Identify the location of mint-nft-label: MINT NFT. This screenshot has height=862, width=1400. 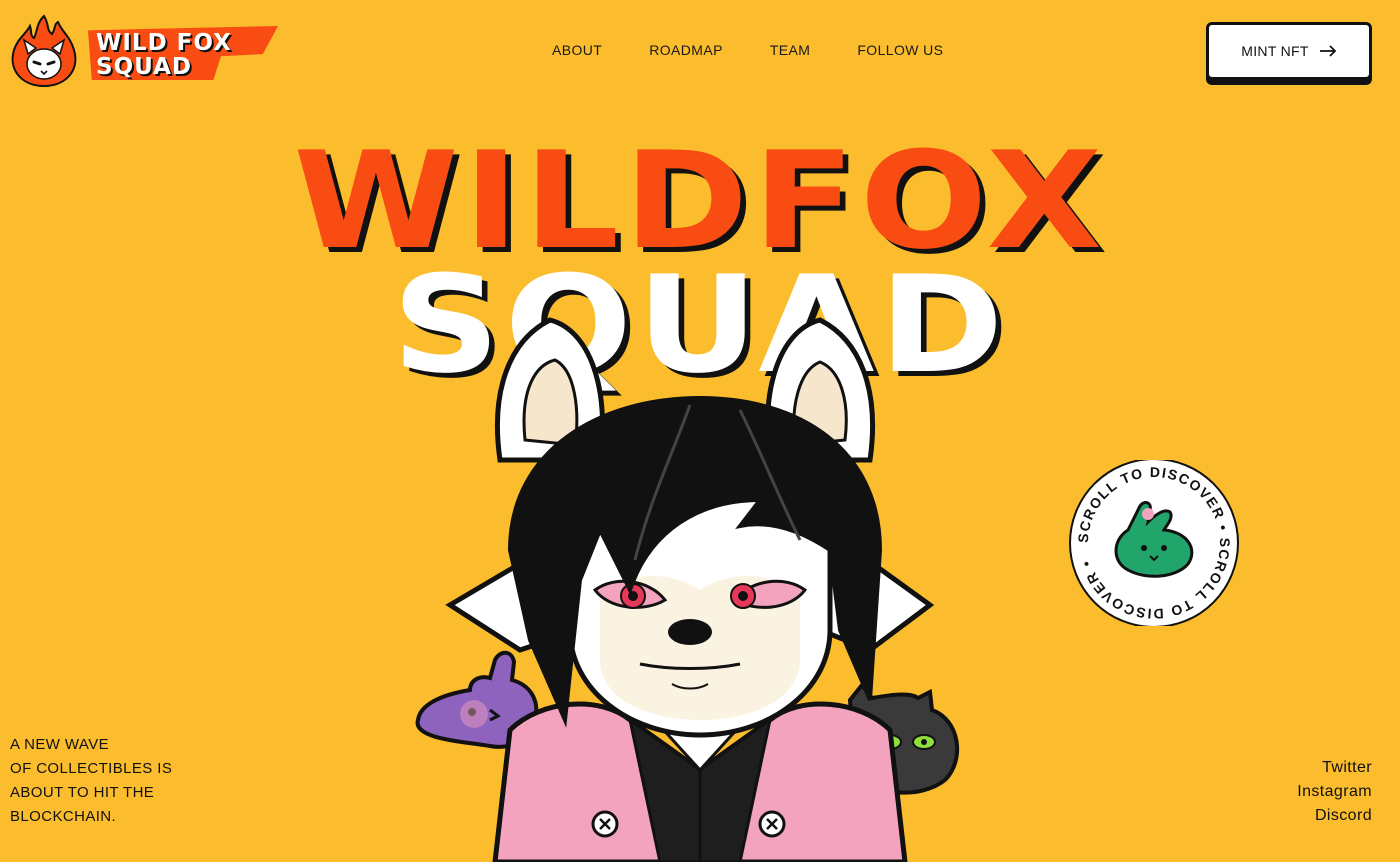
(1275, 51).